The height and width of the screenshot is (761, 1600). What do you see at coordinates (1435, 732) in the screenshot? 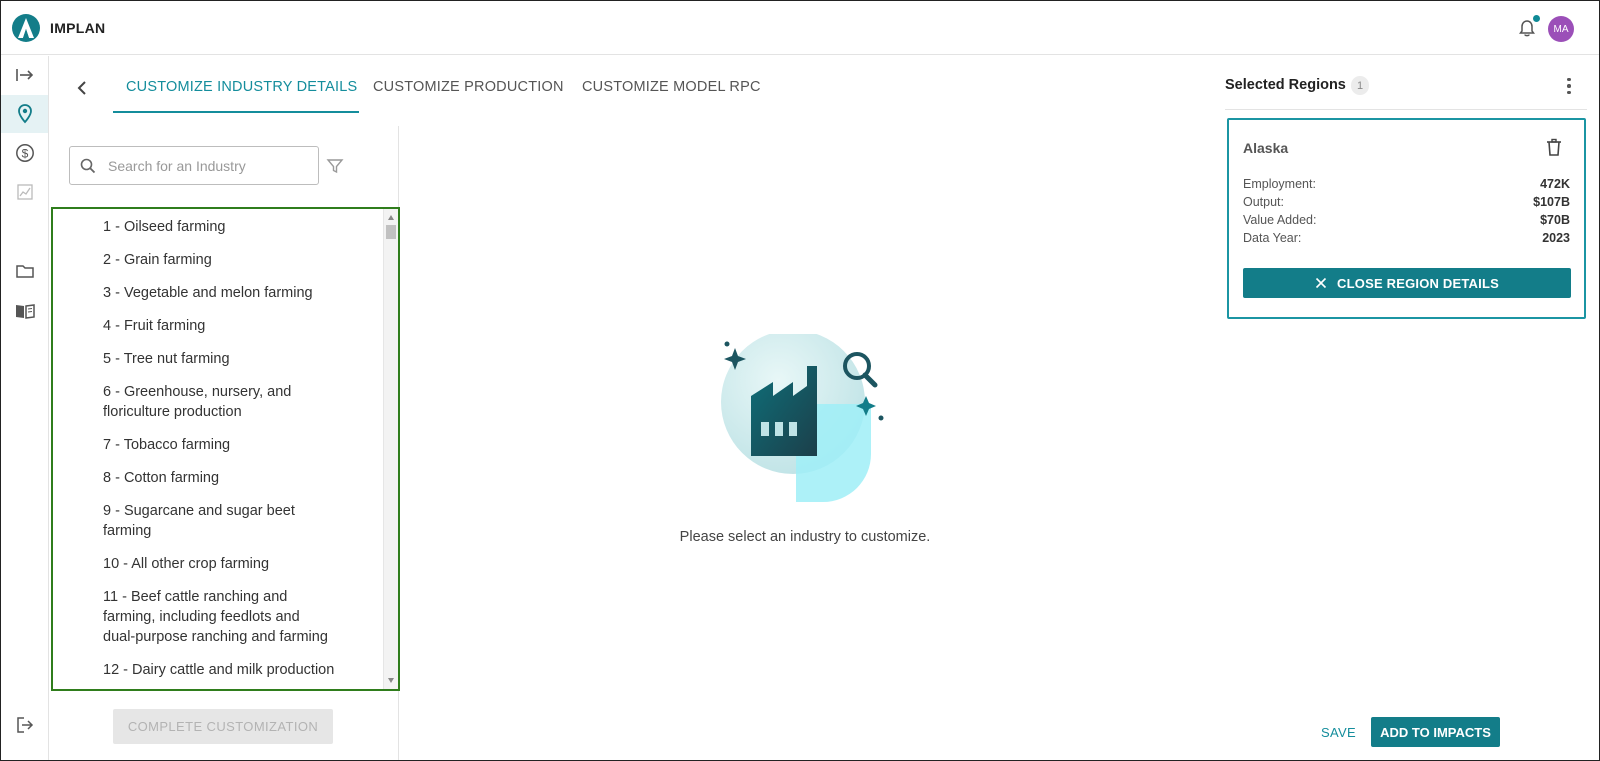
I see `add-to-impacts-button: ADD TO IMPACTS` at bounding box center [1435, 732].